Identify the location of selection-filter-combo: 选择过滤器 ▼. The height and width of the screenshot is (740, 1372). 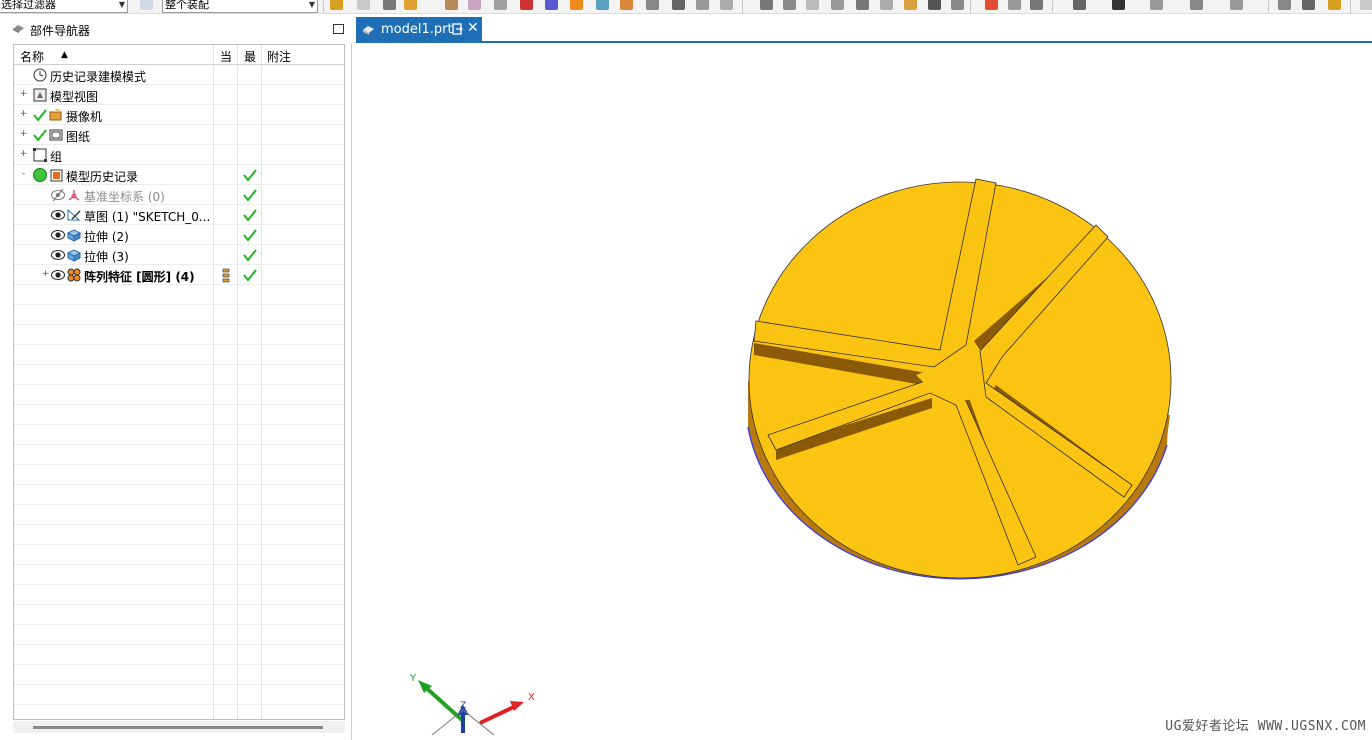
(64, 6).